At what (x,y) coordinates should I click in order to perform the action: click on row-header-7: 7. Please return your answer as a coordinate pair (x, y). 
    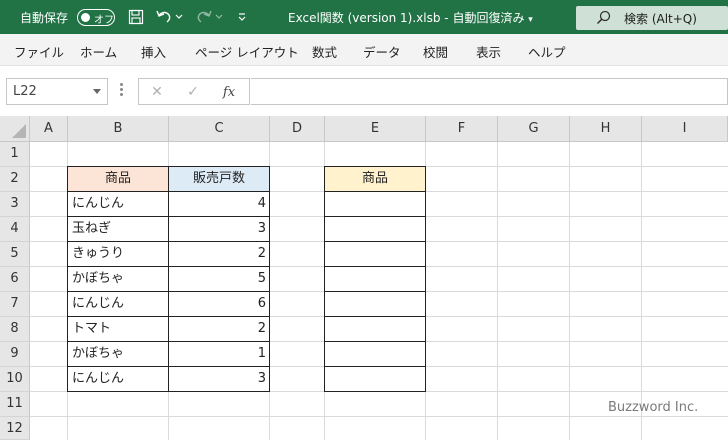
    Looking at the image, I should click on (15, 304).